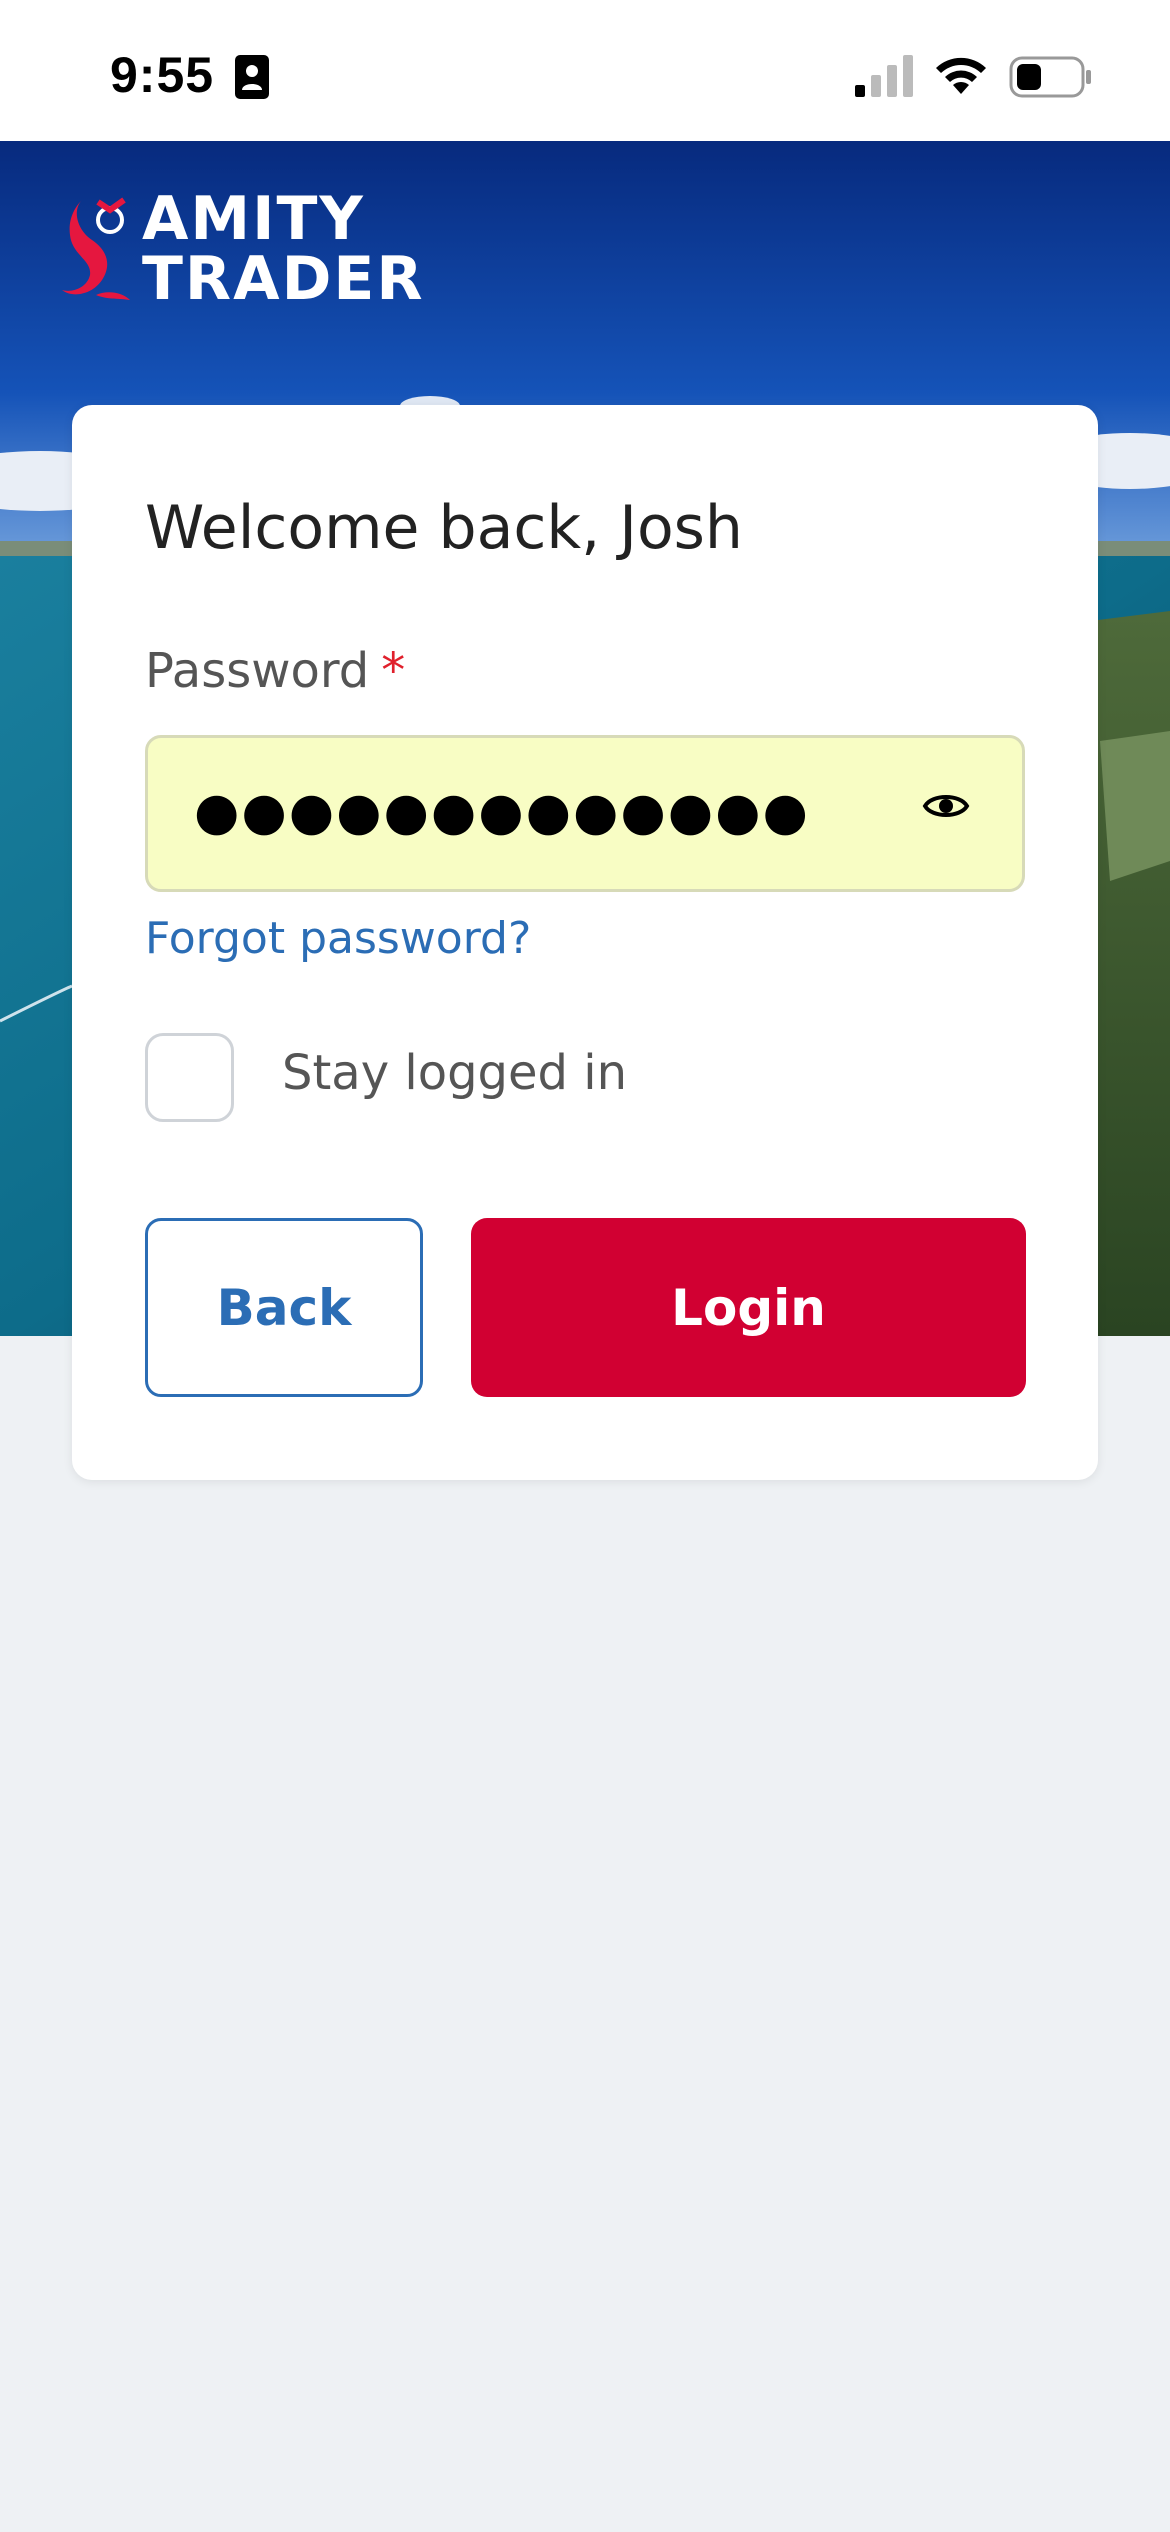 The height and width of the screenshot is (2532, 1170). Describe the element at coordinates (884, 76) in the screenshot. I see `signal-icon` at that location.